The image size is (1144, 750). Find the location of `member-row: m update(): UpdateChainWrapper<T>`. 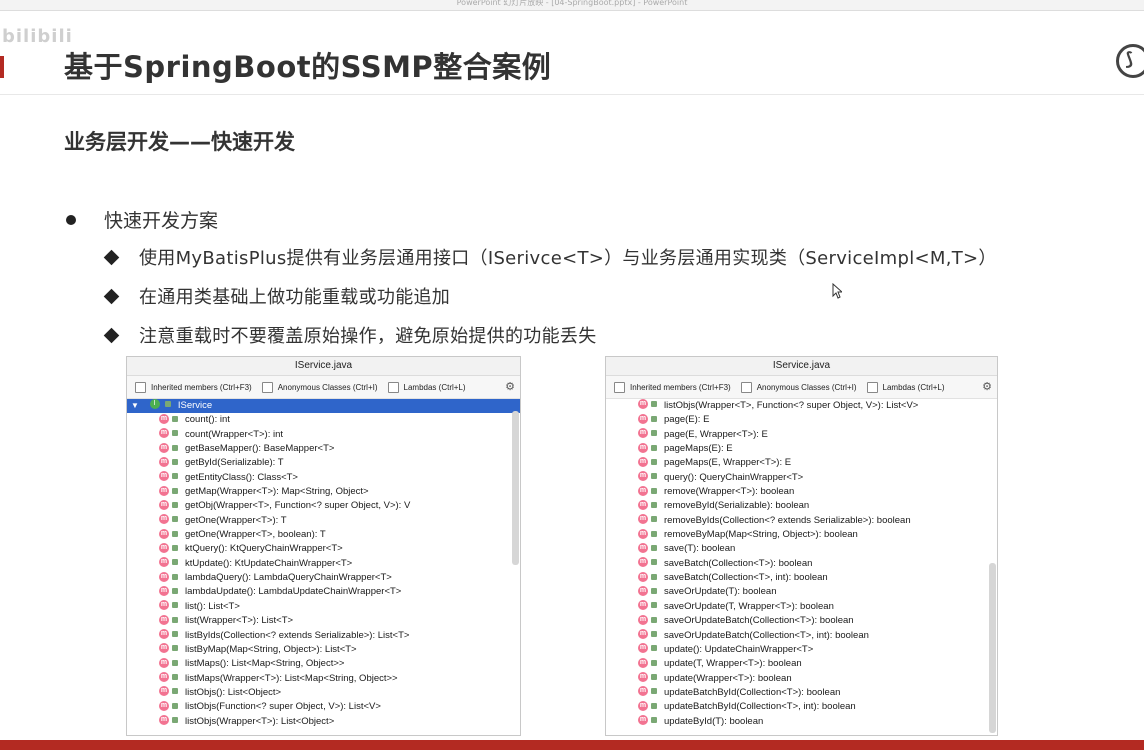

member-row: m update(): UpdateChainWrapper<T> is located at coordinates (801, 650).